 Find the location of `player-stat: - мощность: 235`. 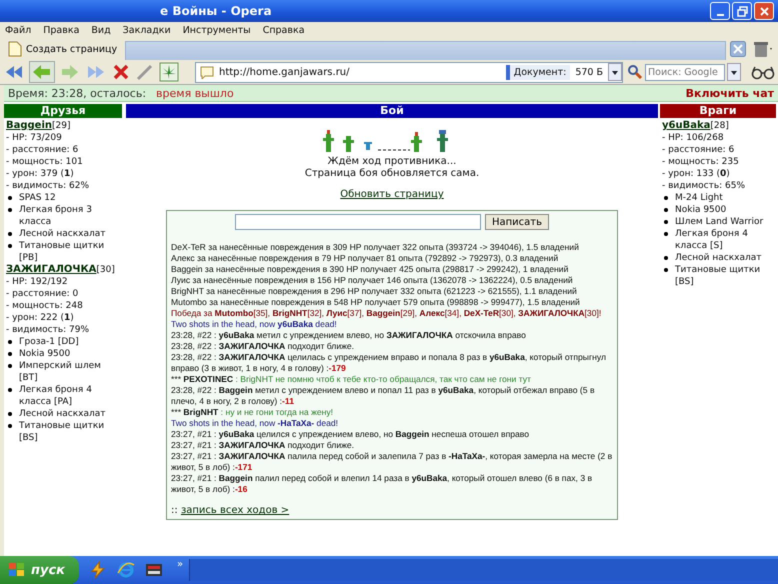

player-stat: - мощность: 235 is located at coordinates (701, 162).